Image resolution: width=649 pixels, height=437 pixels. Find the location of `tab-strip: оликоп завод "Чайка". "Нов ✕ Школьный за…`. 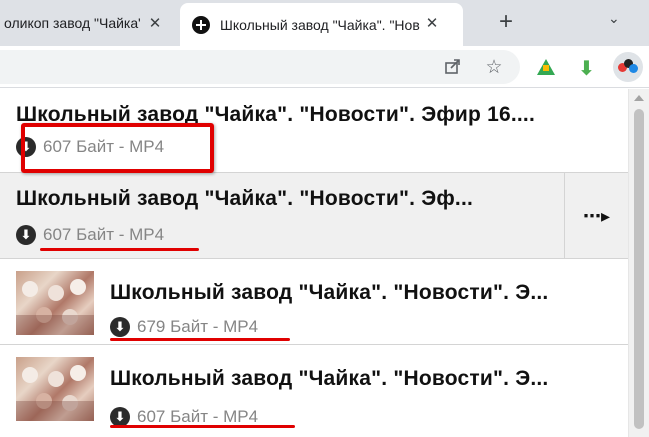

tab-strip: оликоп завод "Чайка". "Нов ✕ Школьный за… is located at coordinates (324, 23).